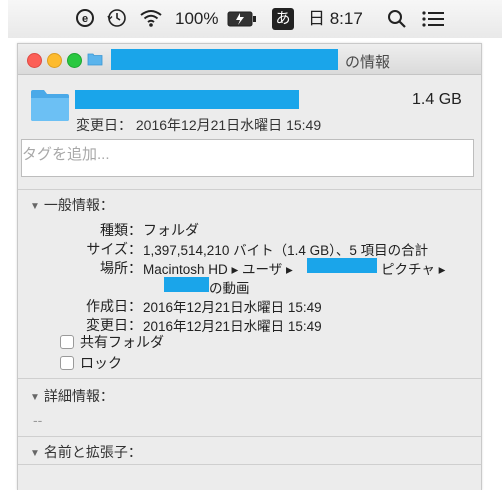  What do you see at coordinates (232, 326) in the screenshot?
I see `modified-value: 2016年12月21日水曜日 15:49` at bounding box center [232, 326].